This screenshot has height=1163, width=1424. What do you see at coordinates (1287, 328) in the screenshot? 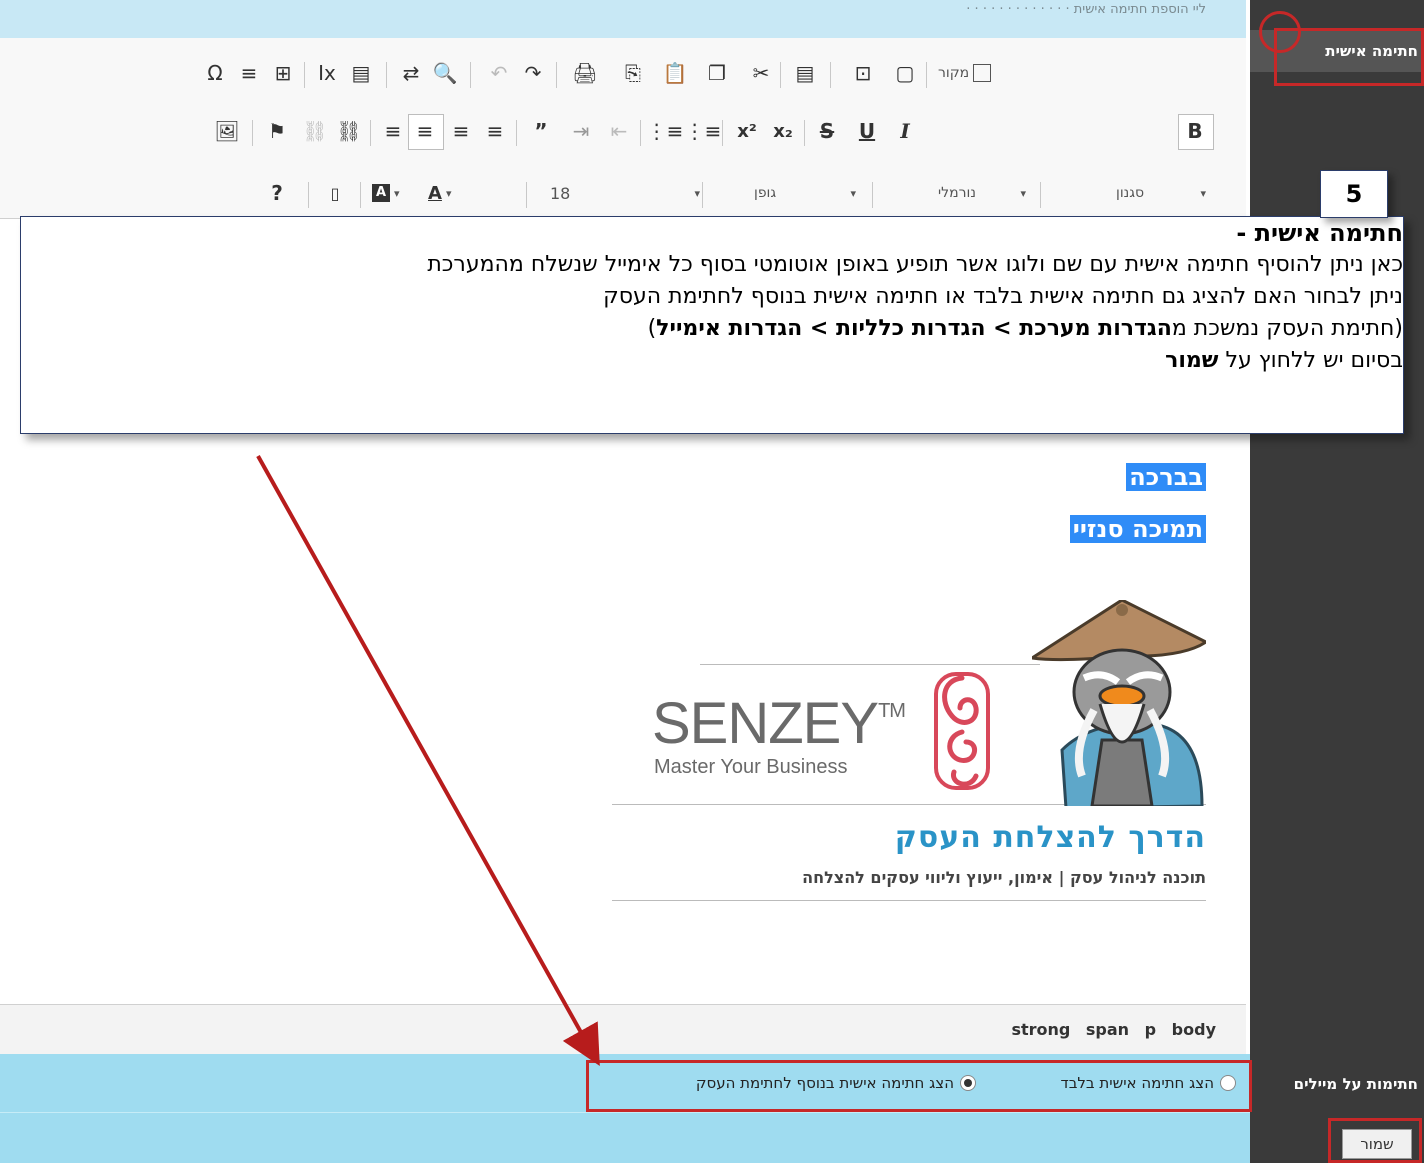
I see `callout-line-3-prefix: (חתימת העסק נמשכת מ` at bounding box center [1287, 328].